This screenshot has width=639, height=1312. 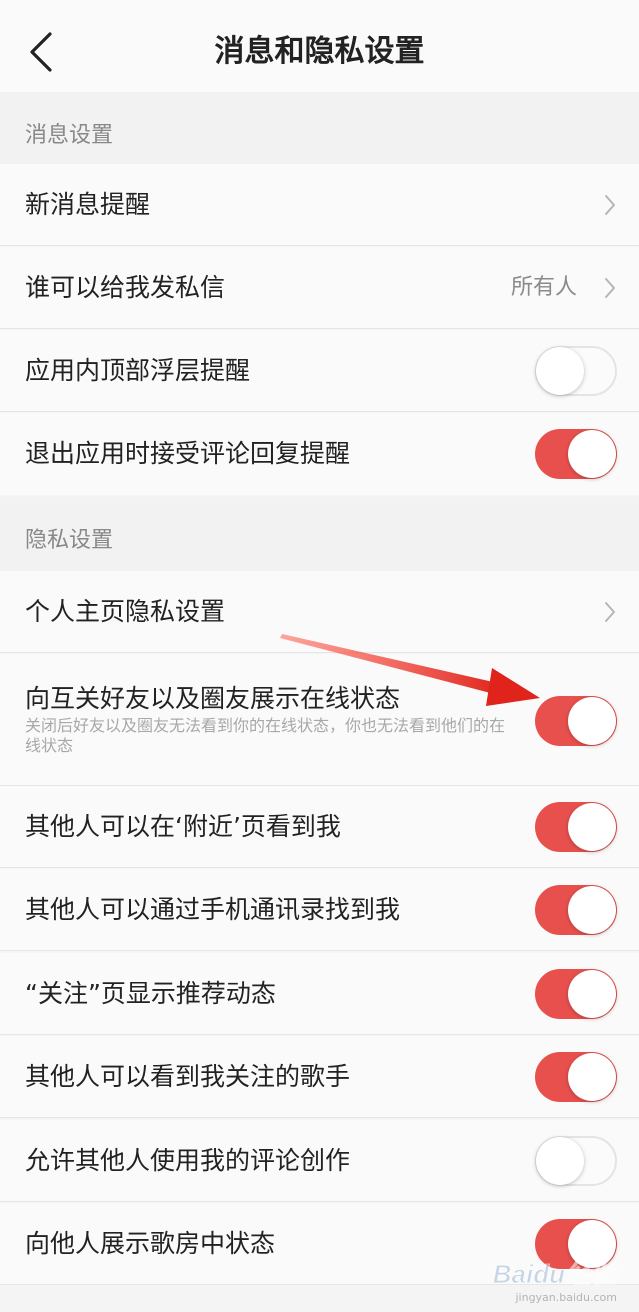 I want to click on row-allow-comment-creation: 允许其他人使用我的评论创作, so click(x=319, y=1161).